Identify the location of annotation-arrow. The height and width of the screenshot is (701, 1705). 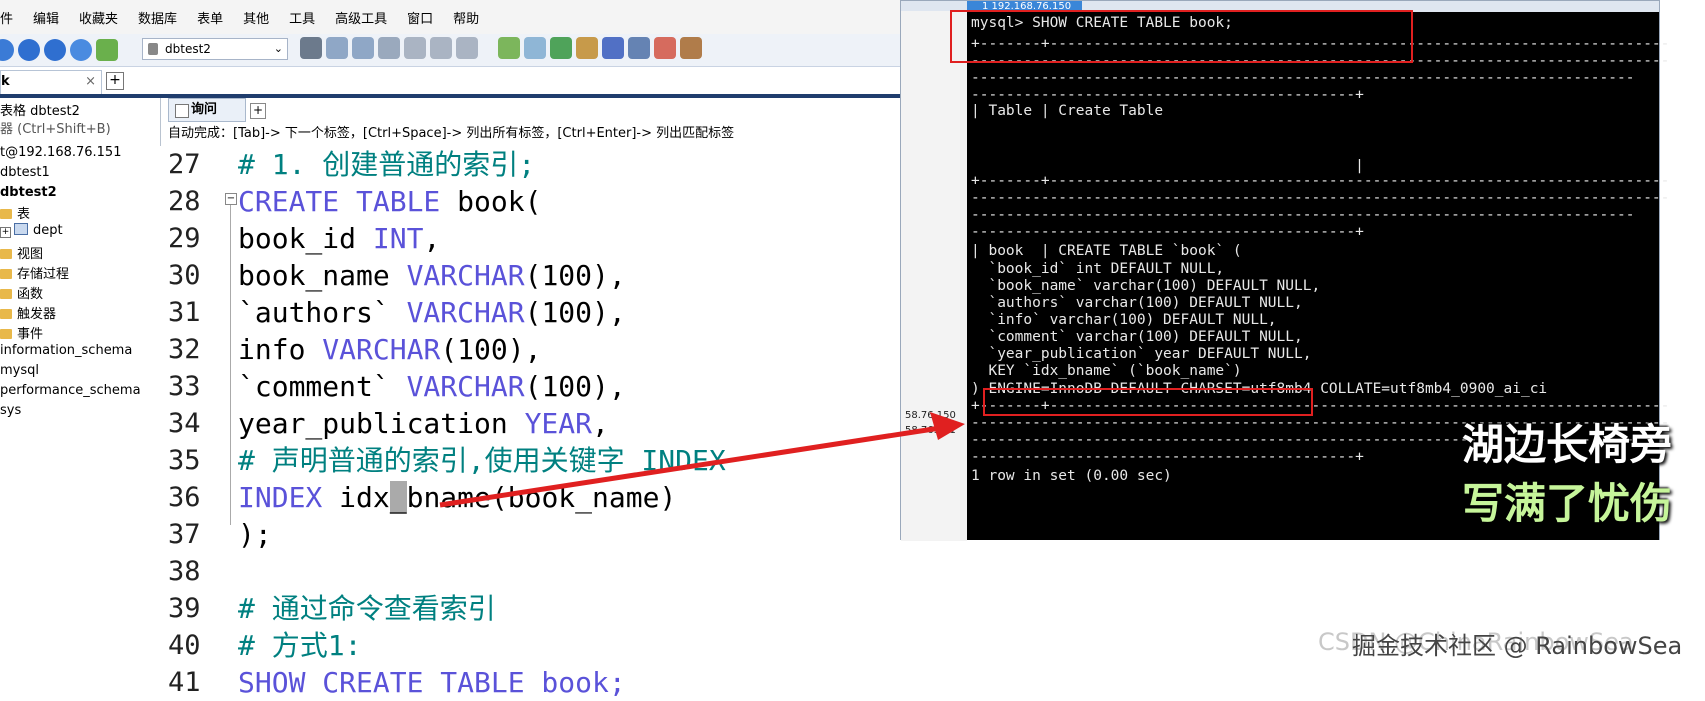
(702, 460).